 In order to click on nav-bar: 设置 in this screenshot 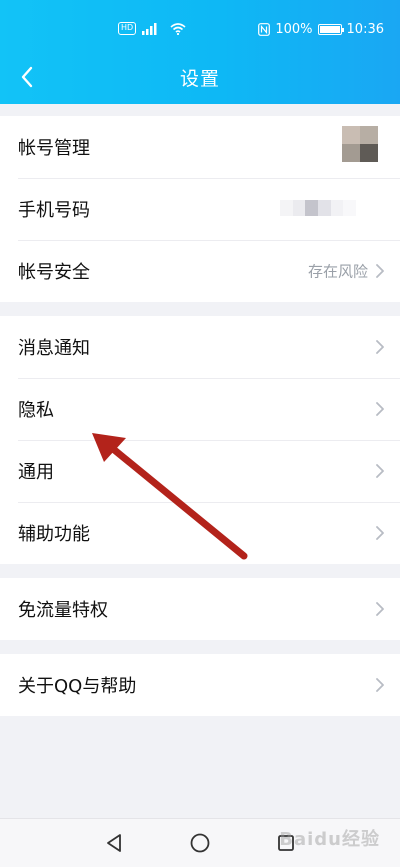, I will do `click(200, 77)`.